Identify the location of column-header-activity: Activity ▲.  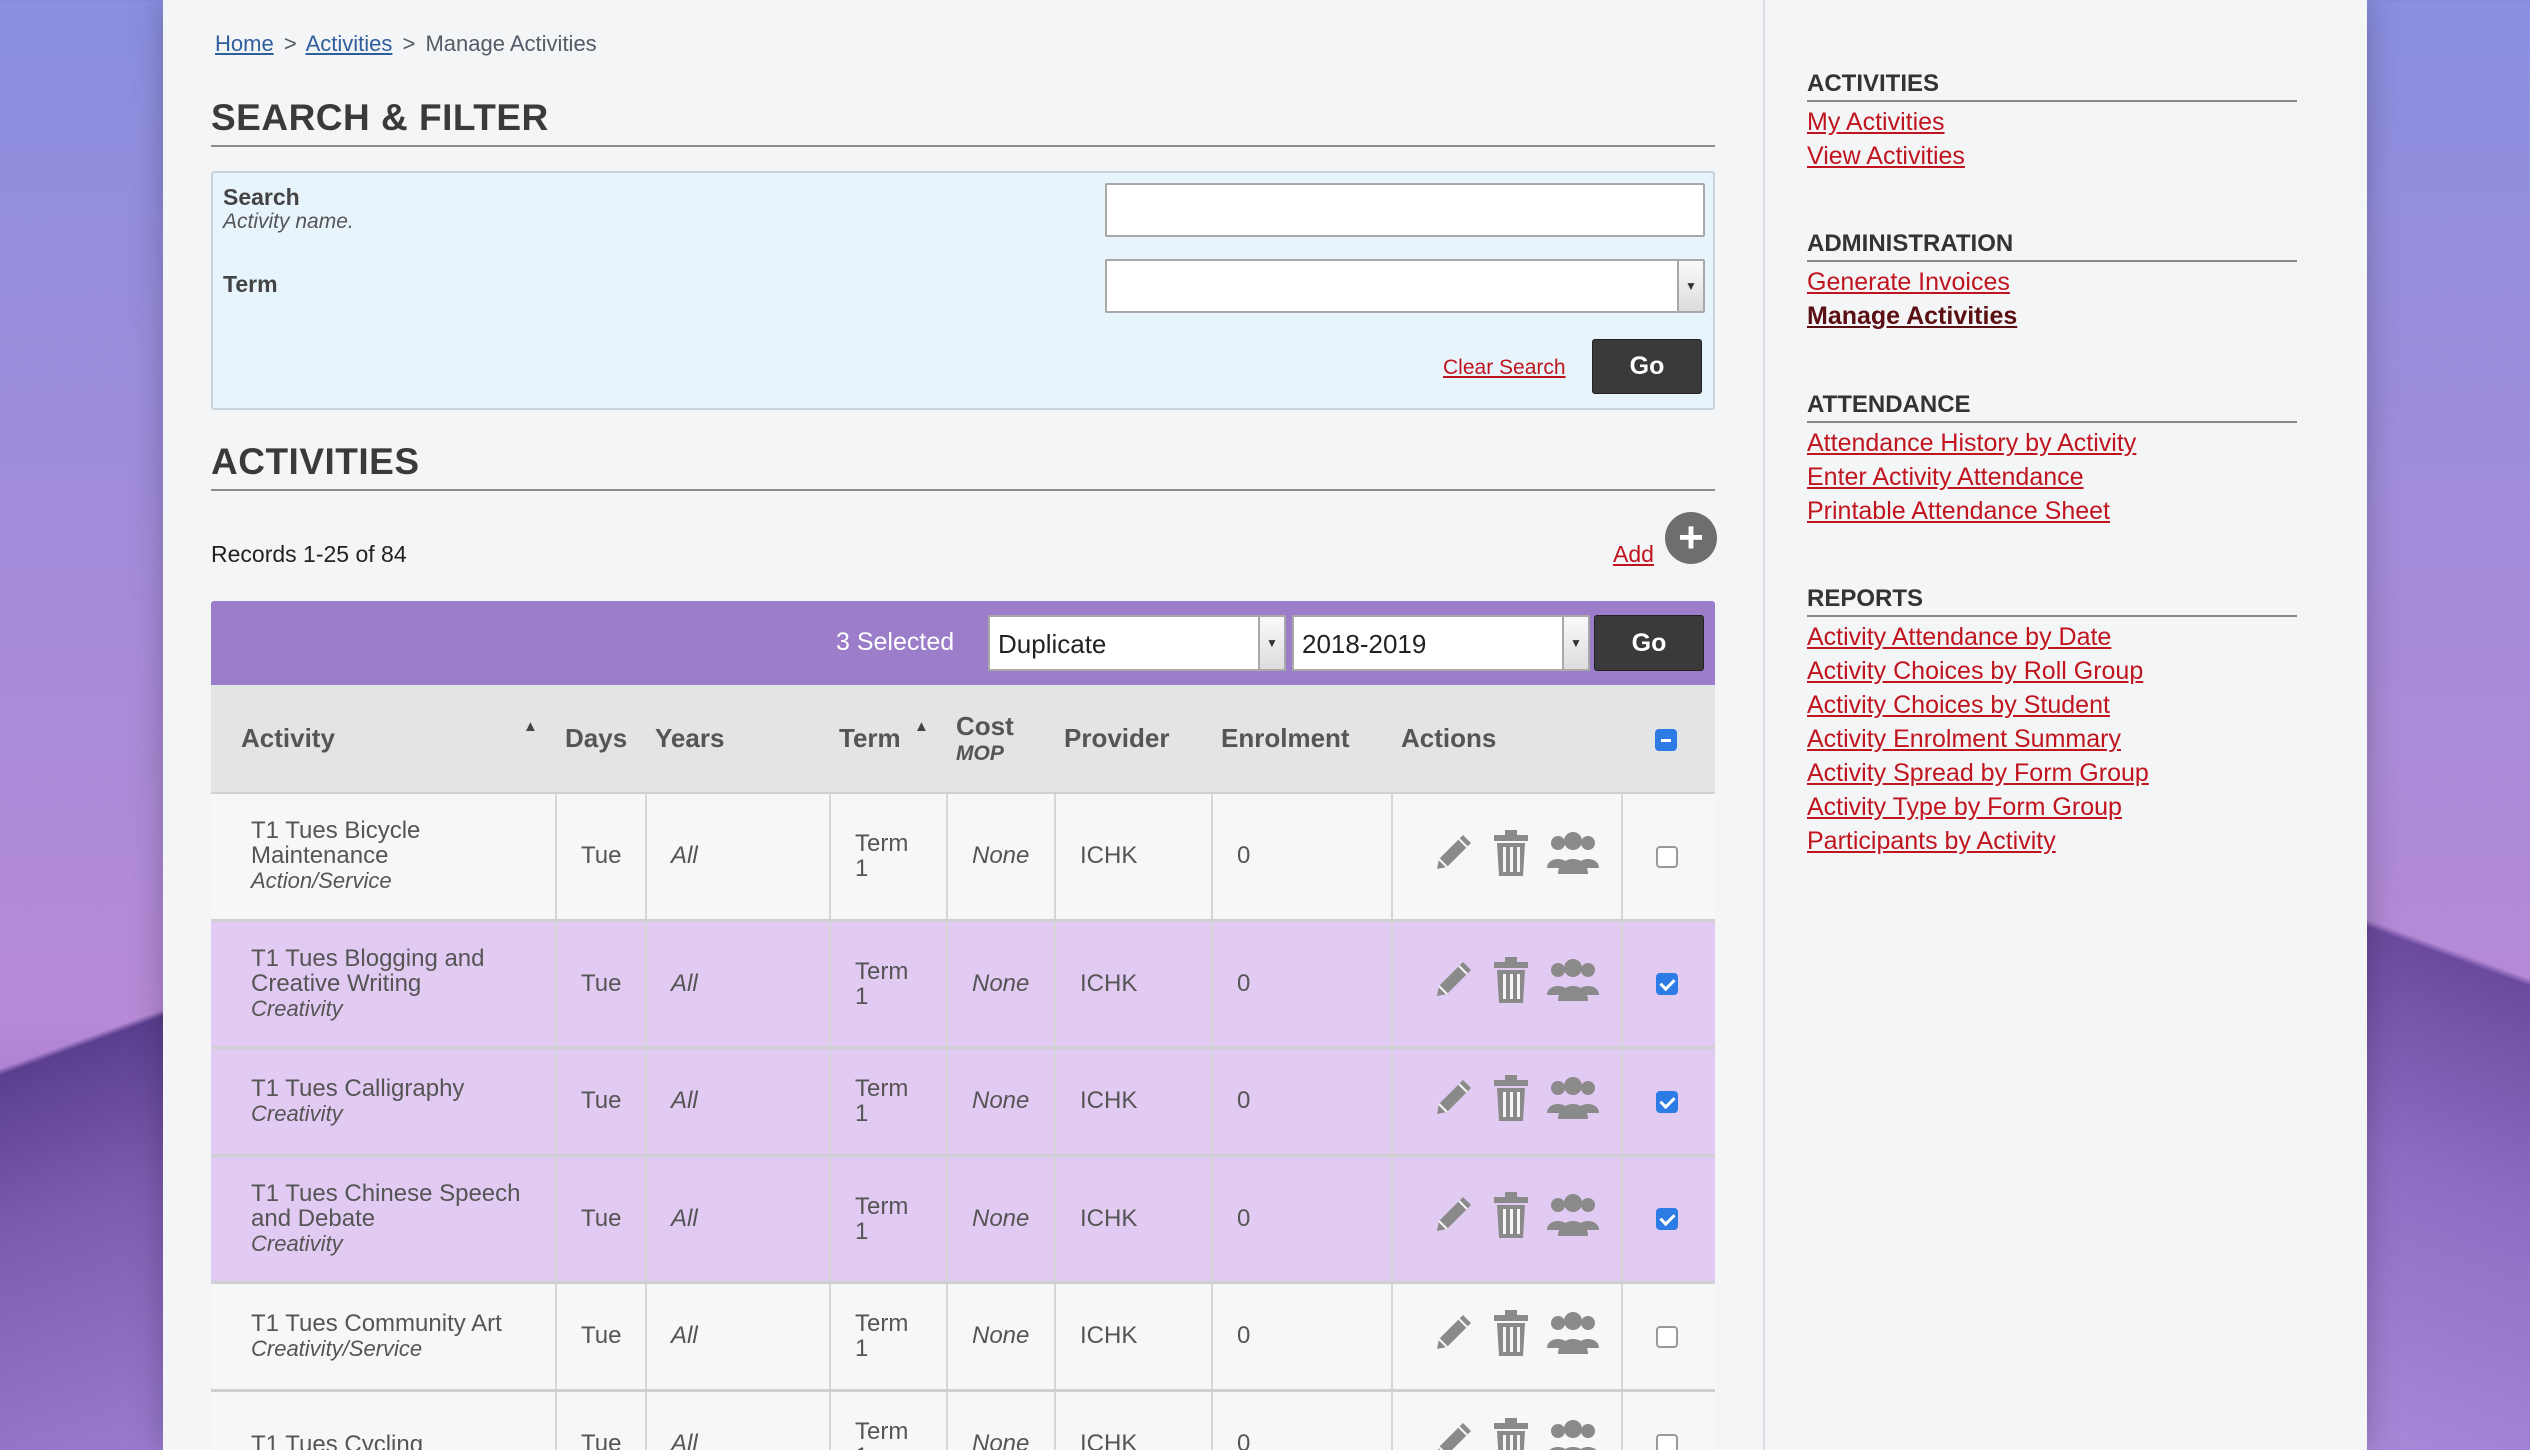
(383, 739).